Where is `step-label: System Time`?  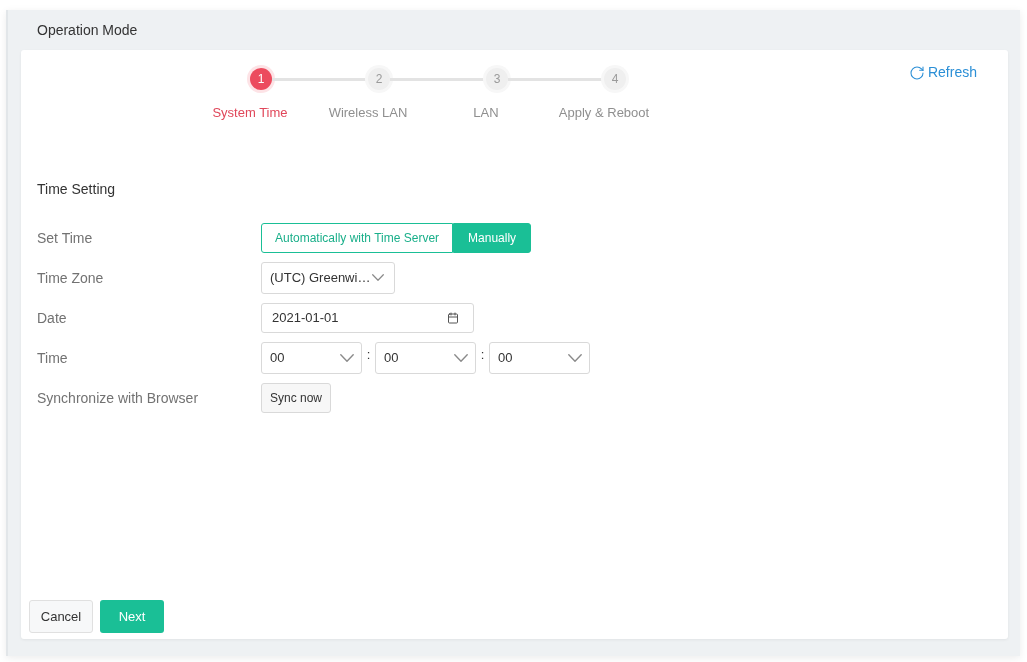
step-label: System Time is located at coordinates (250, 113).